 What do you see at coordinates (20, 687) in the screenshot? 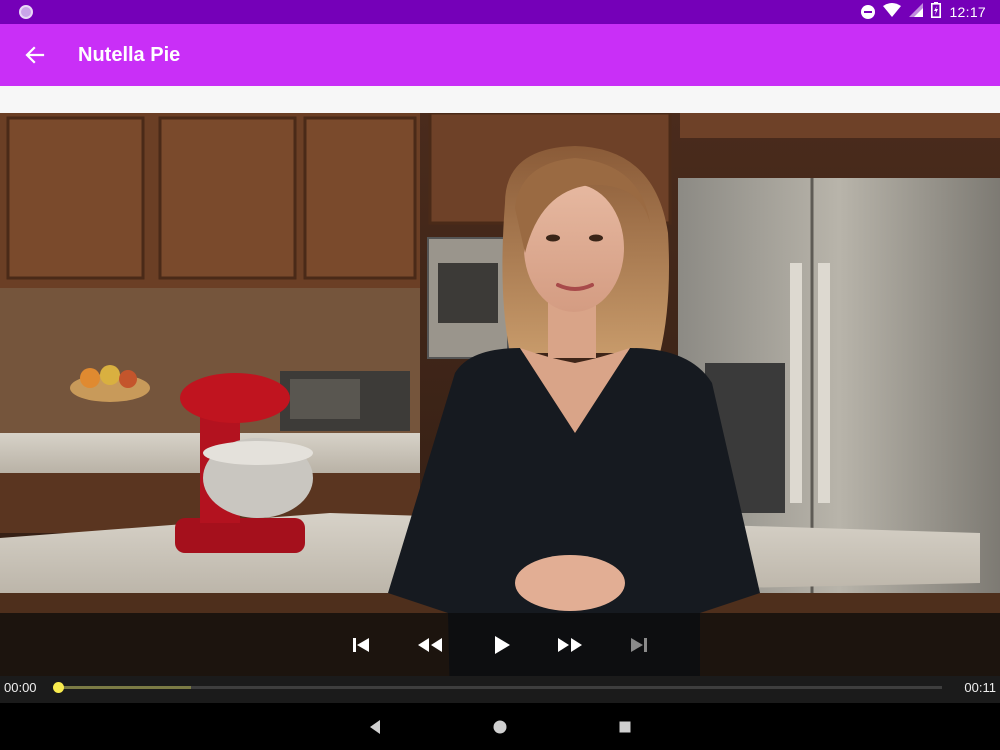
I see `current-time: 00:00` at bounding box center [20, 687].